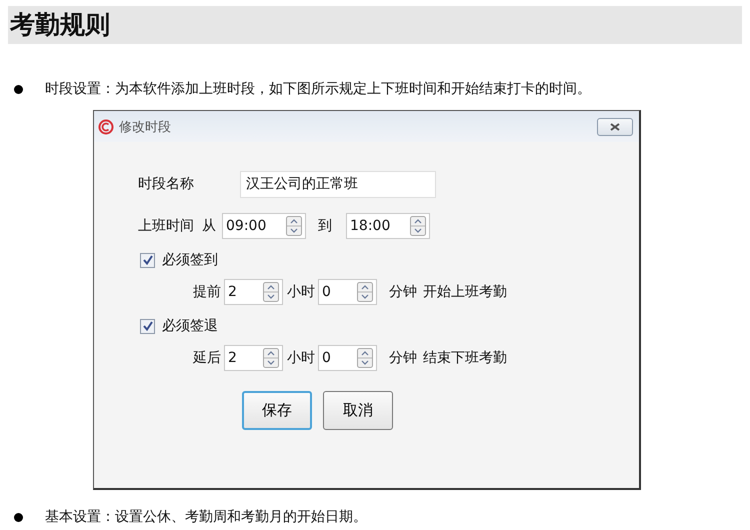 The height and width of the screenshot is (530, 750). Describe the element at coordinates (166, 184) in the screenshot. I see `label: 时段名称` at that location.